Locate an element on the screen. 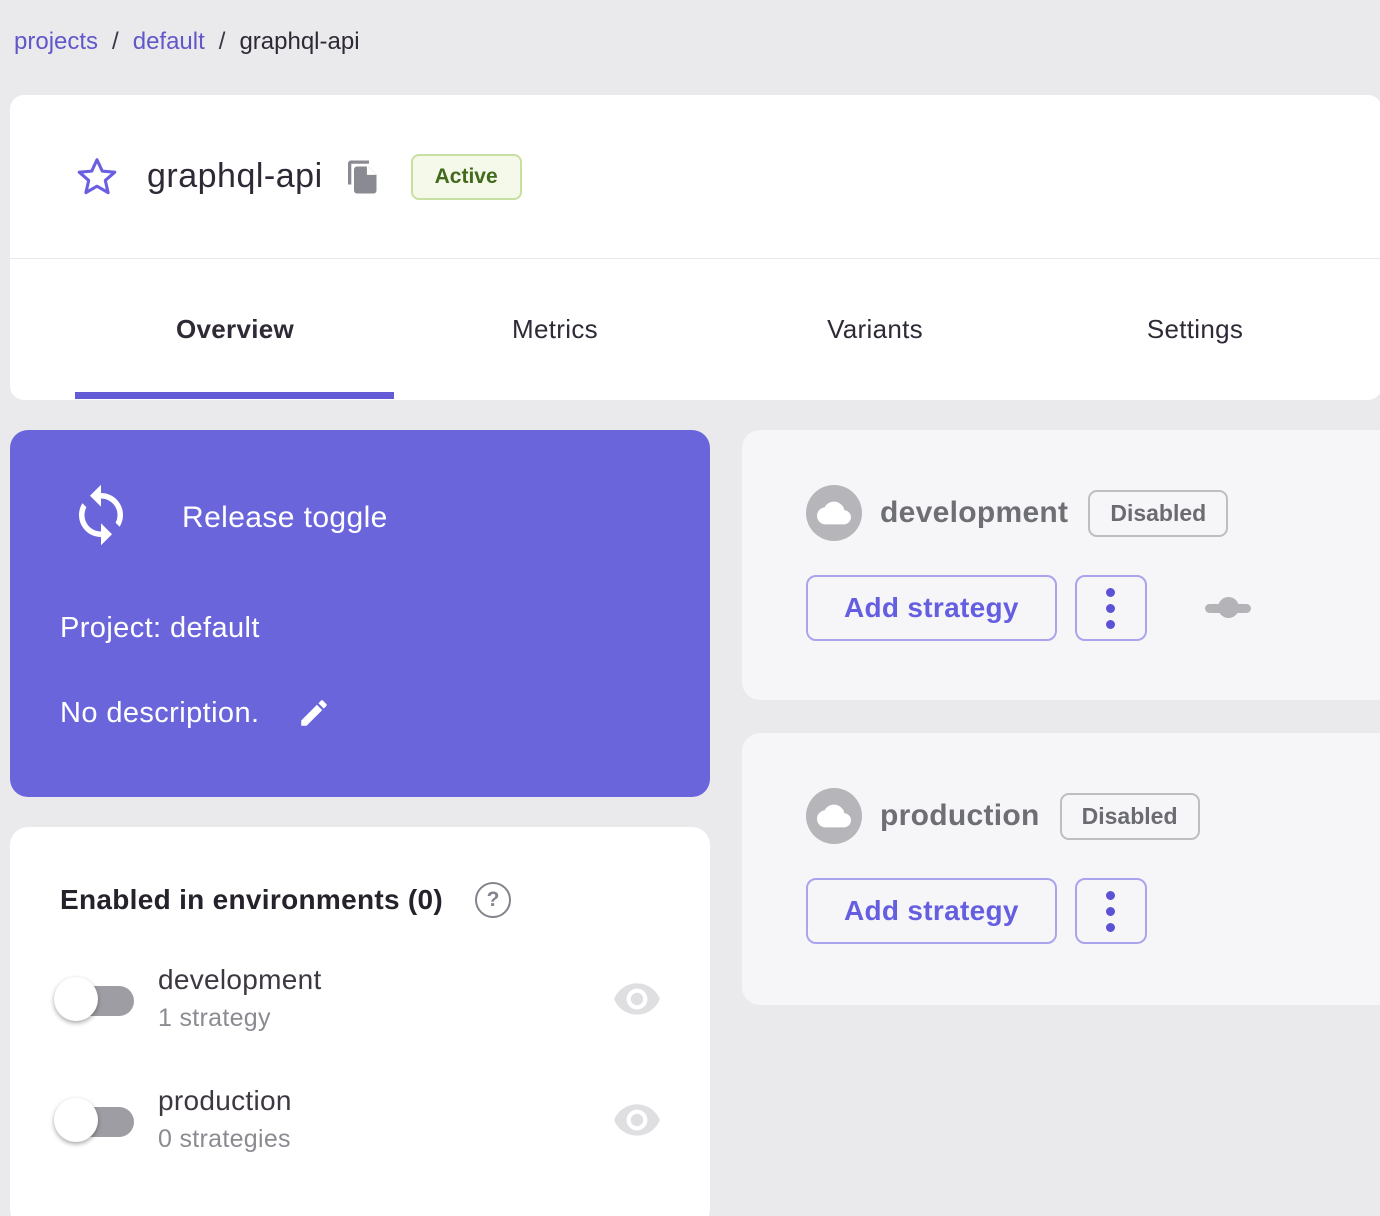 The image size is (1380, 1216). environment-card-production: production Disabled Add strategy is located at coordinates (1061, 869).